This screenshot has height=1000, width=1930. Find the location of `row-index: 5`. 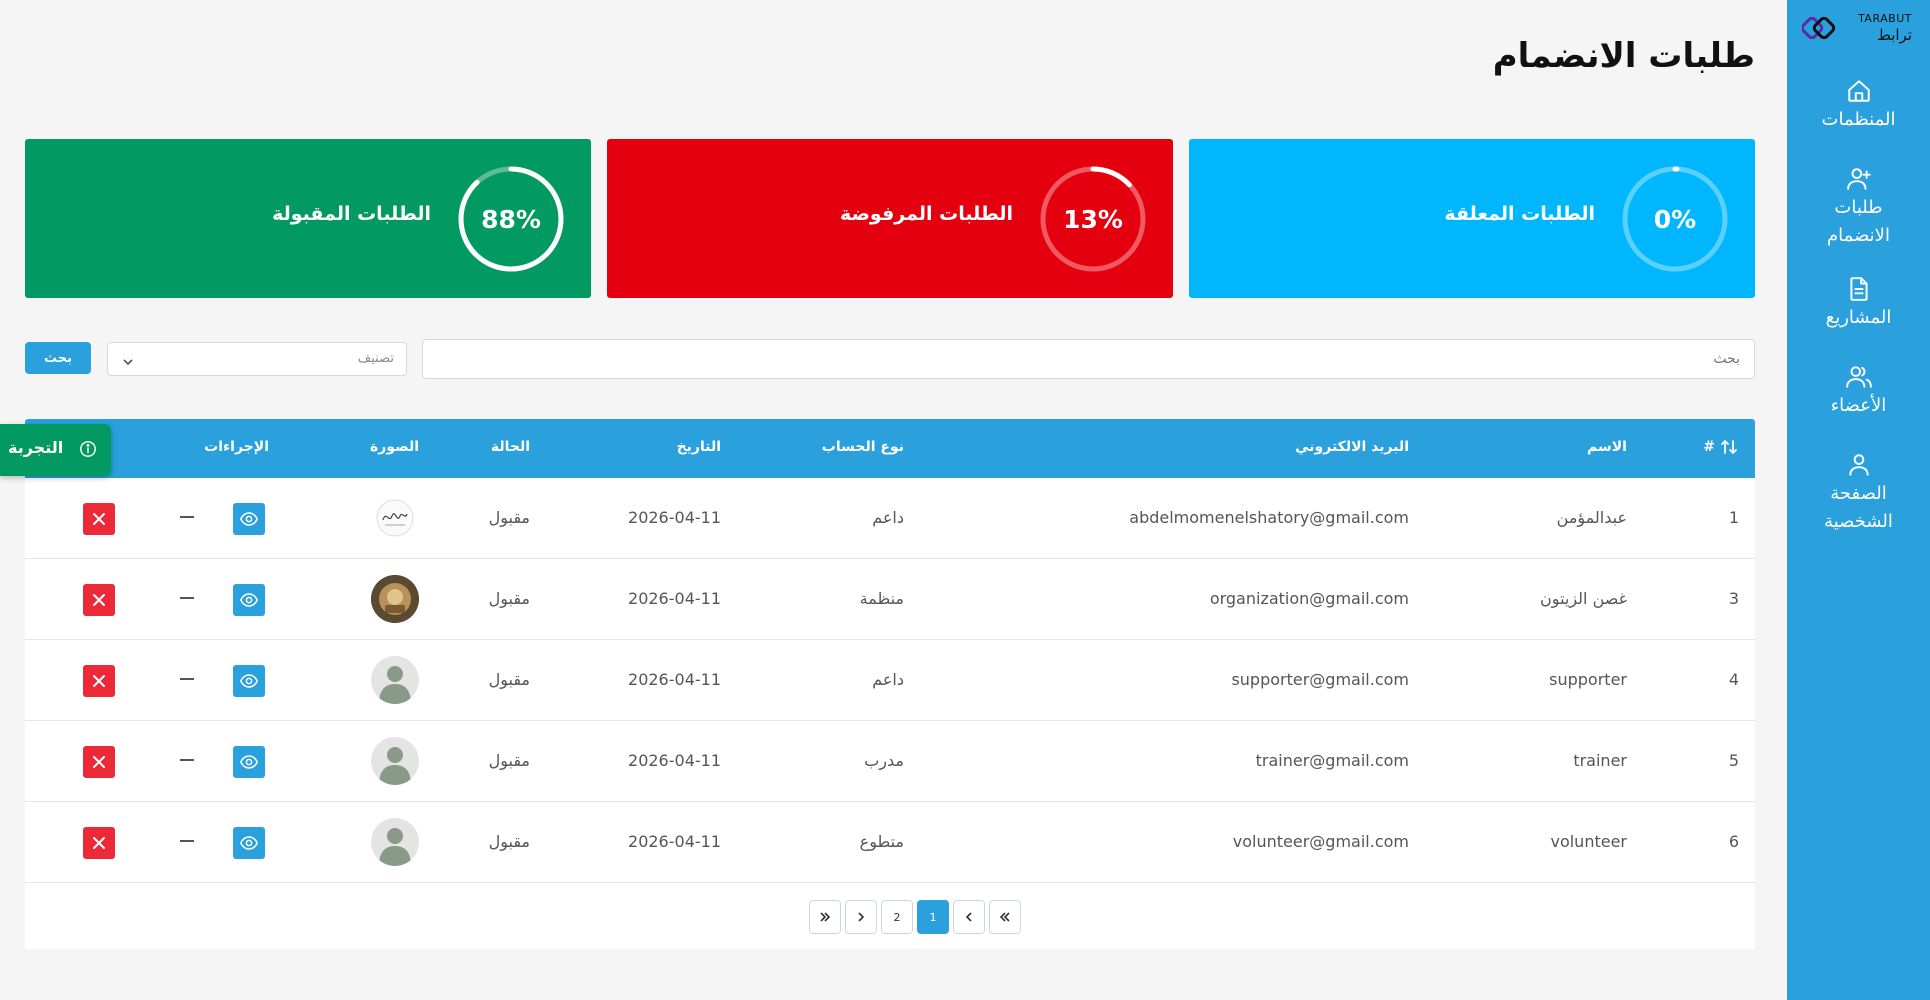

row-index: 5 is located at coordinates (1733, 760).